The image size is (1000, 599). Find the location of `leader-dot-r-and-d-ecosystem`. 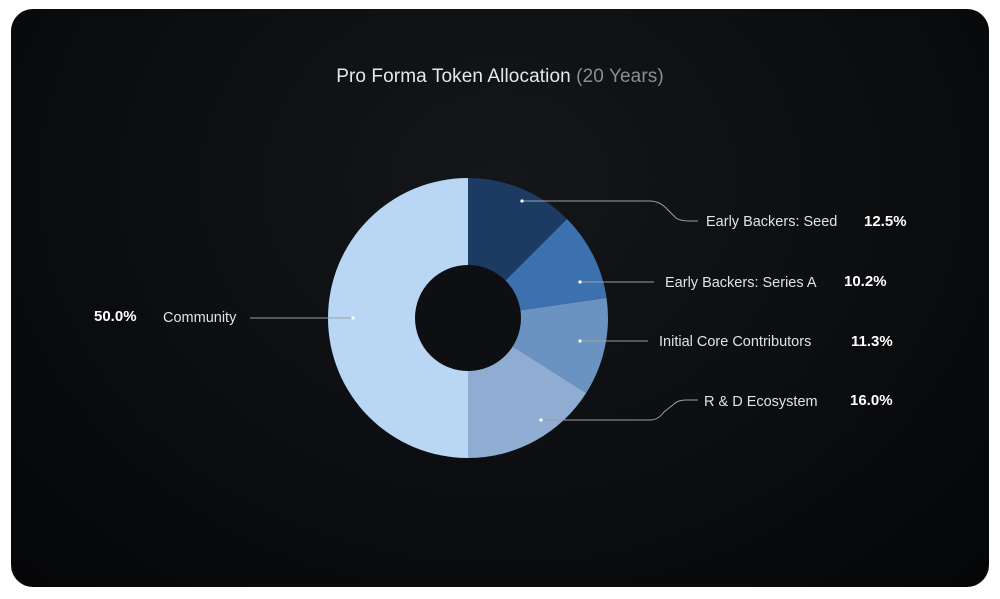

leader-dot-r-and-d-ecosystem is located at coordinates (541, 420).